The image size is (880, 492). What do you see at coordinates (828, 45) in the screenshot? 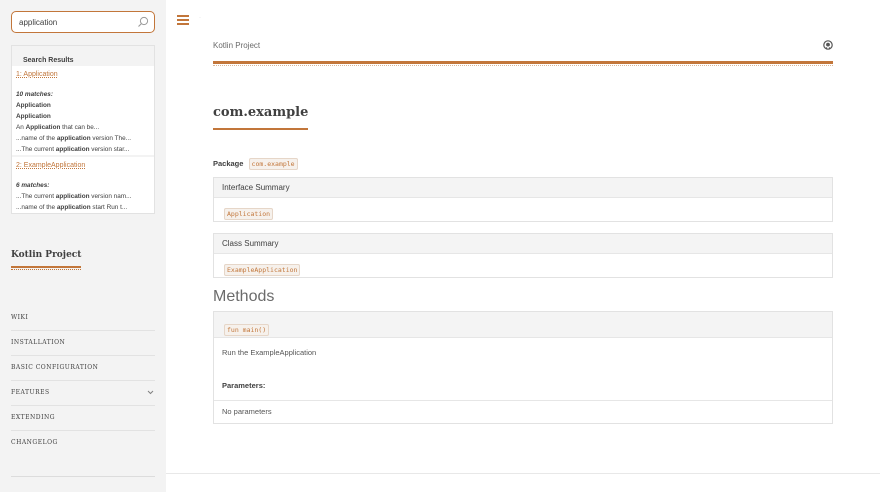
I see `github-icon` at bounding box center [828, 45].